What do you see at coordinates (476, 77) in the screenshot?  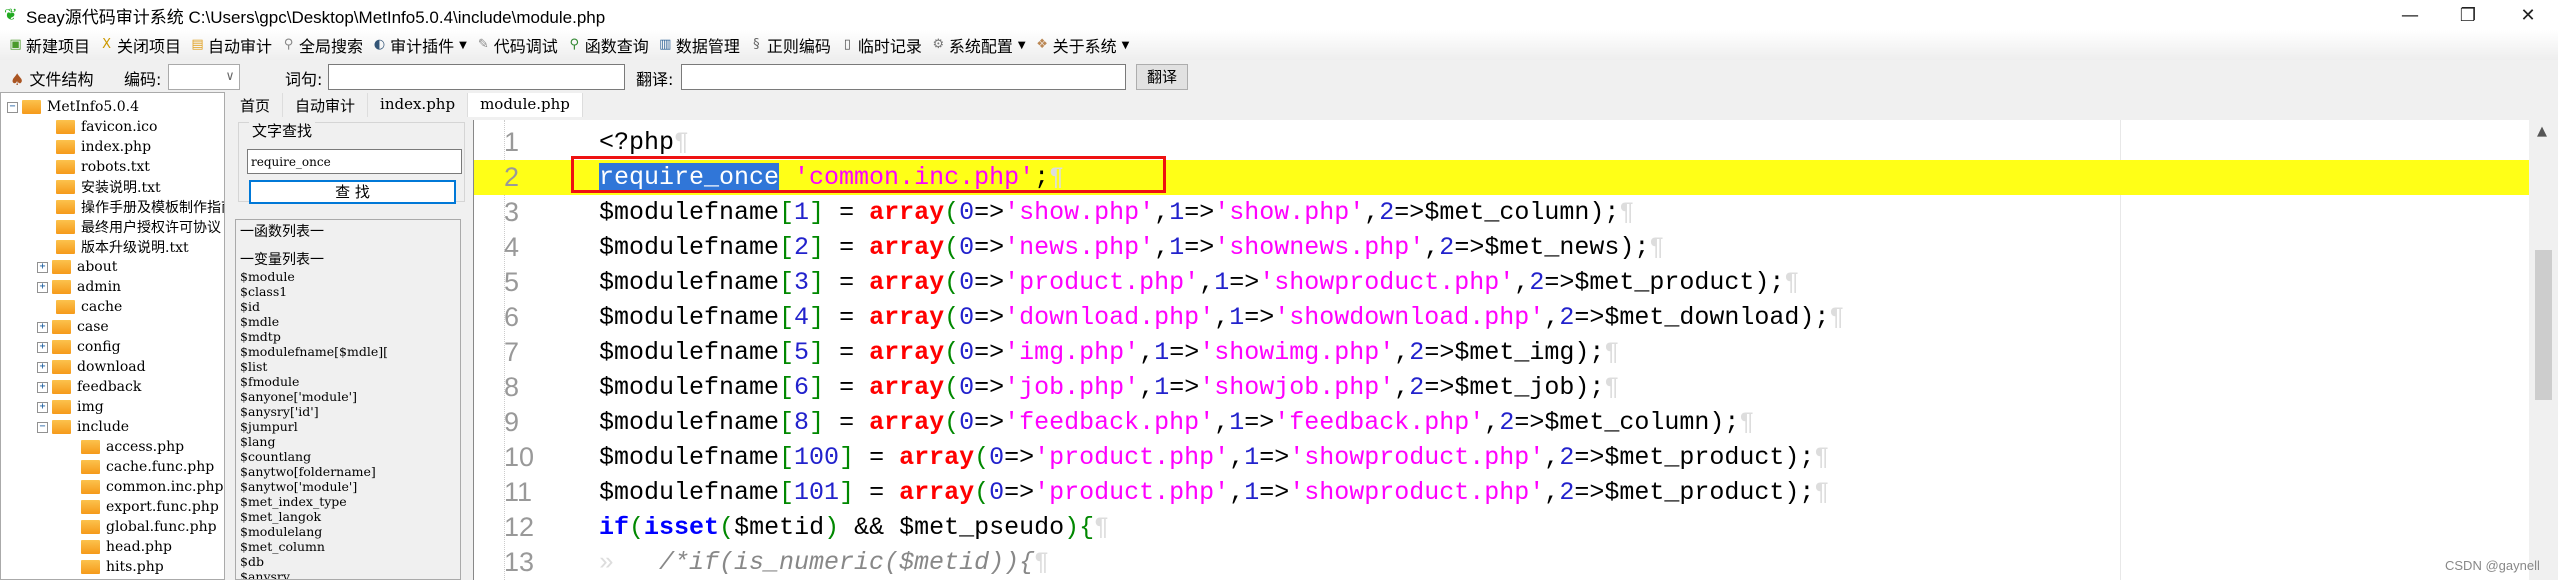 I see `phrase-input` at bounding box center [476, 77].